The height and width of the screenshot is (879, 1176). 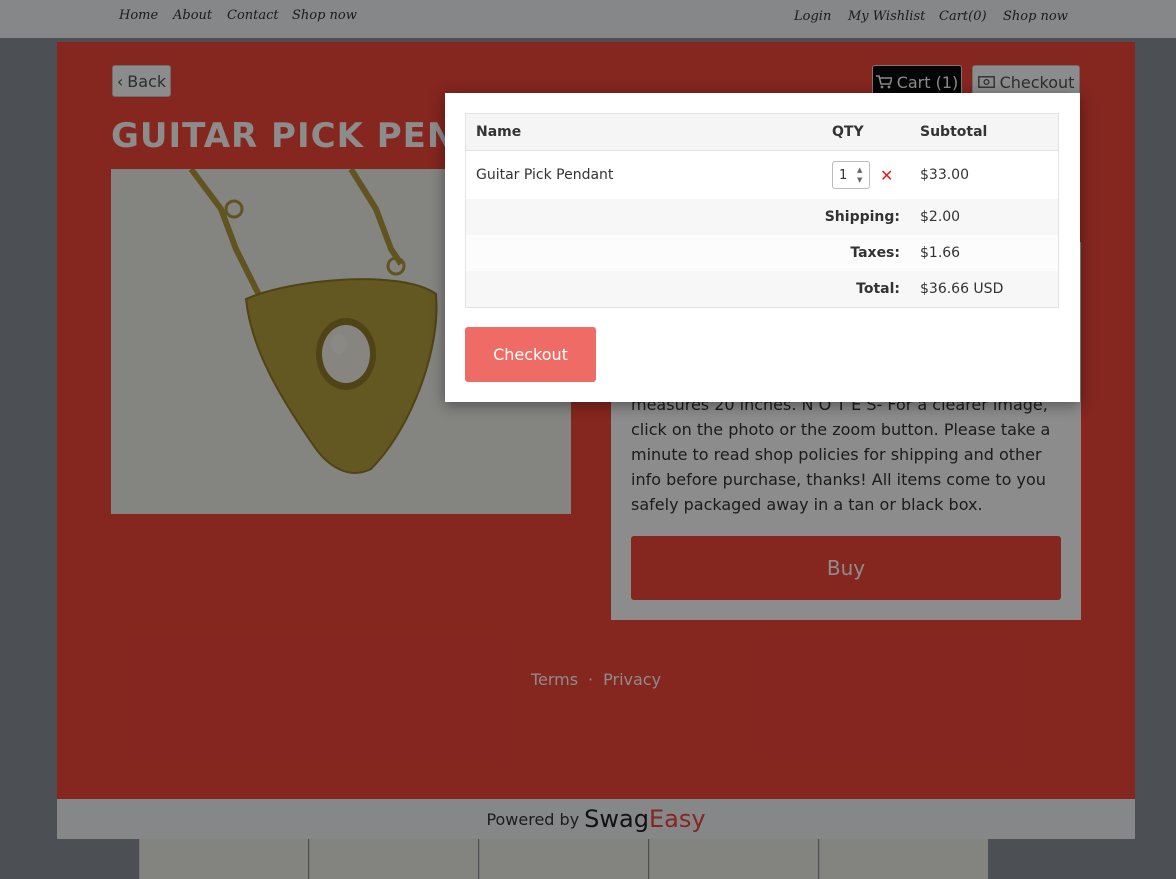 What do you see at coordinates (861, 180) in the screenshot?
I see `caret-down-icon: ▼` at bounding box center [861, 180].